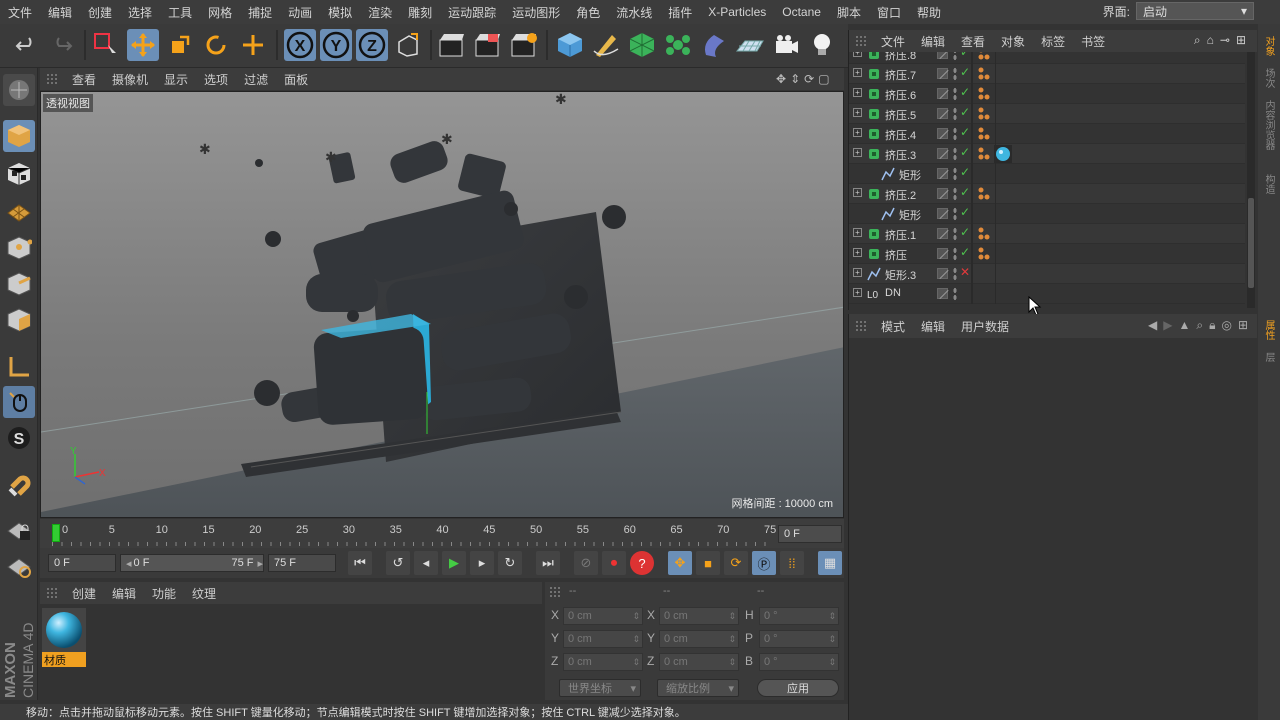  What do you see at coordinates (1152, 325) in the screenshot?
I see `back-arrow-icon: ◀` at bounding box center [1152, 325].